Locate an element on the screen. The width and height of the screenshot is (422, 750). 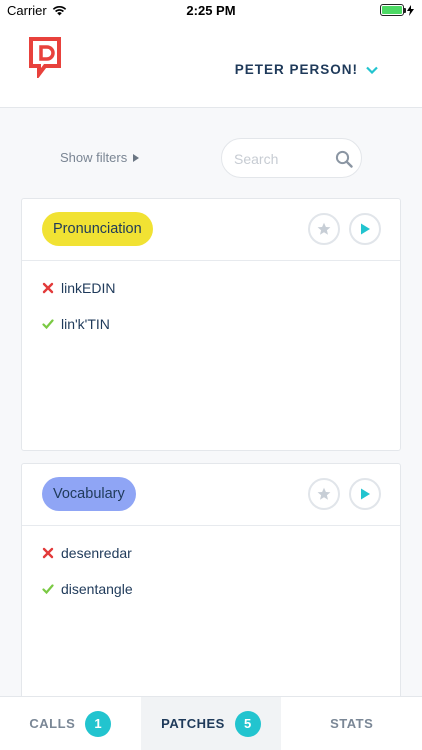
battery-icon is located at coordinates (393, 10).